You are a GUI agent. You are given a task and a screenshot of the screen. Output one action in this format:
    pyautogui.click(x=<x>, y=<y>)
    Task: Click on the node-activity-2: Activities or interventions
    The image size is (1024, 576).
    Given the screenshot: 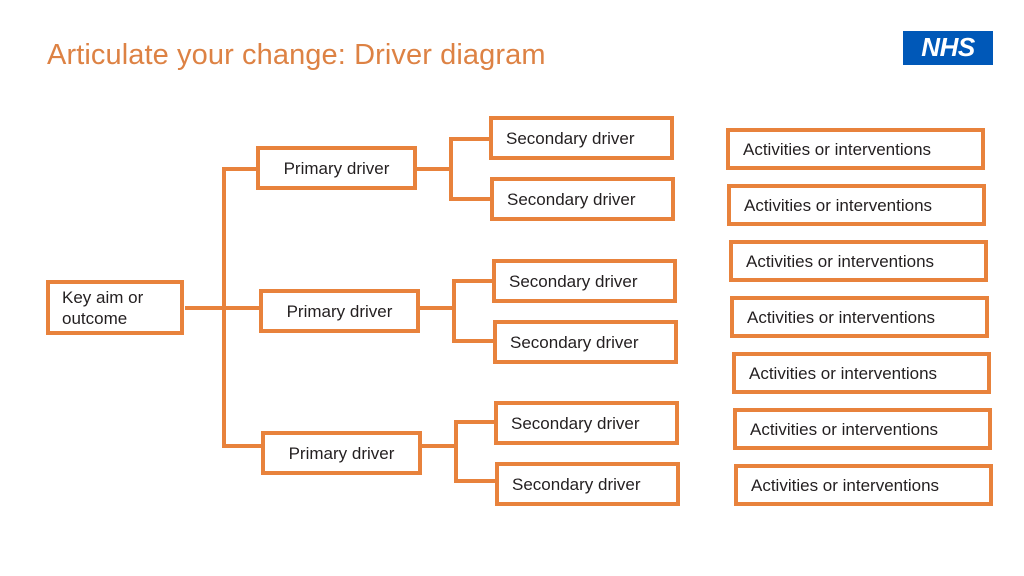 What is the action you would take?
    pyautogui.click(x=856, y=205)
    